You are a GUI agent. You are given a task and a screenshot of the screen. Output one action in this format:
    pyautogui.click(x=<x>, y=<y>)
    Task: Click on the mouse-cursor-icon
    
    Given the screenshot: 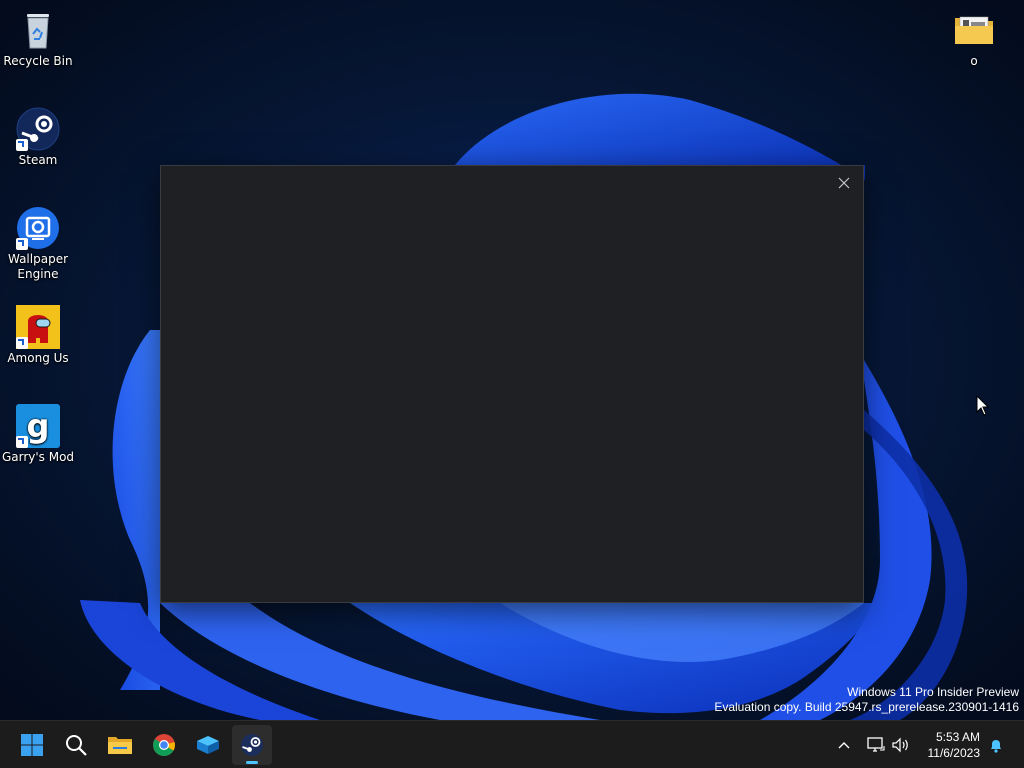 What is the action you would take?
    pyautogui.click(x=983, y=407)
    